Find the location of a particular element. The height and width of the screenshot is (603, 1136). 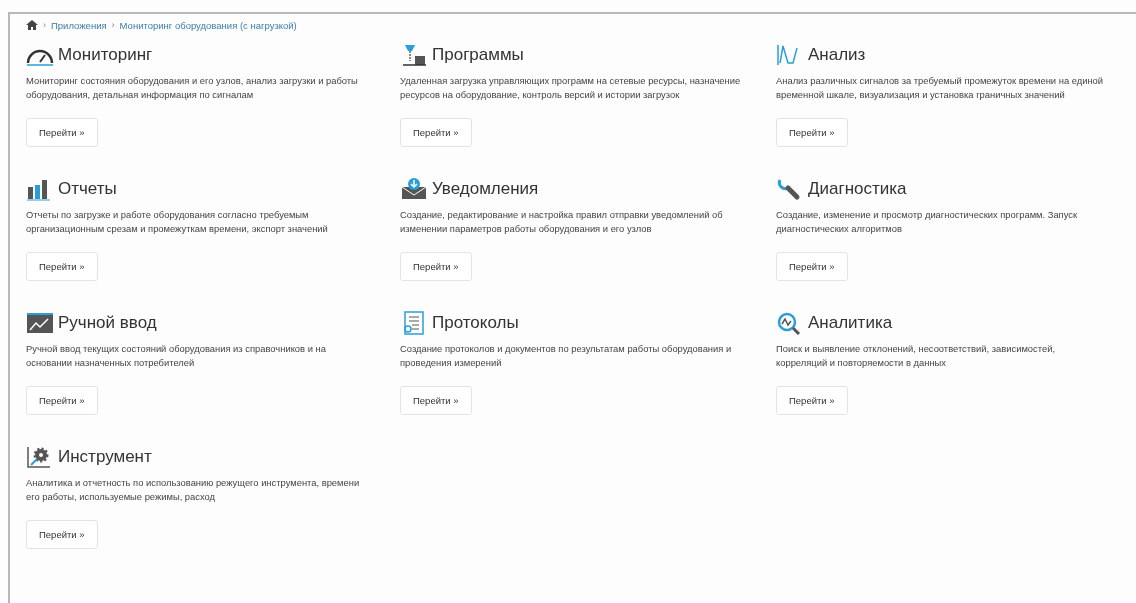

module-title: Анализ is located at coordinates (837, 55).